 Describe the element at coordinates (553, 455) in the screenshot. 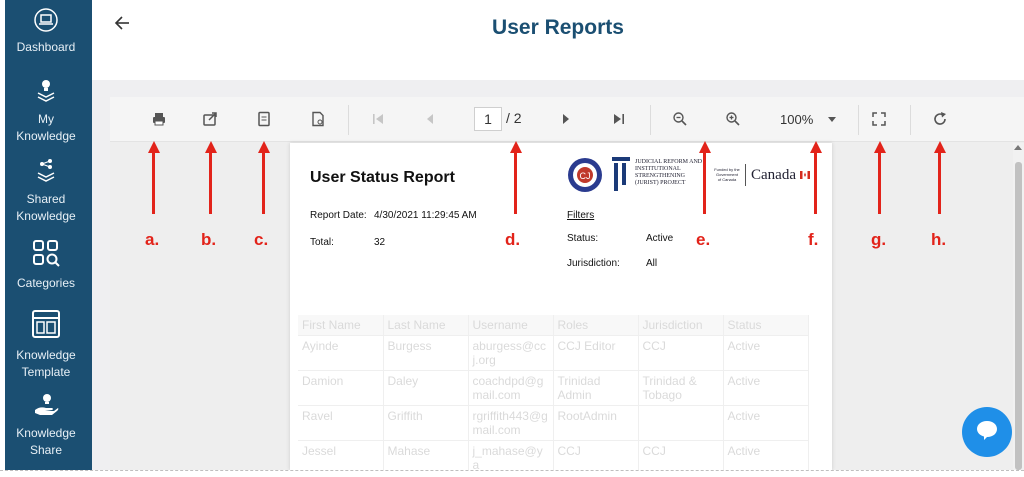

I see `table-row: Jessel Mahase j_mahase@ya CCJ CCJ Active` at that location.